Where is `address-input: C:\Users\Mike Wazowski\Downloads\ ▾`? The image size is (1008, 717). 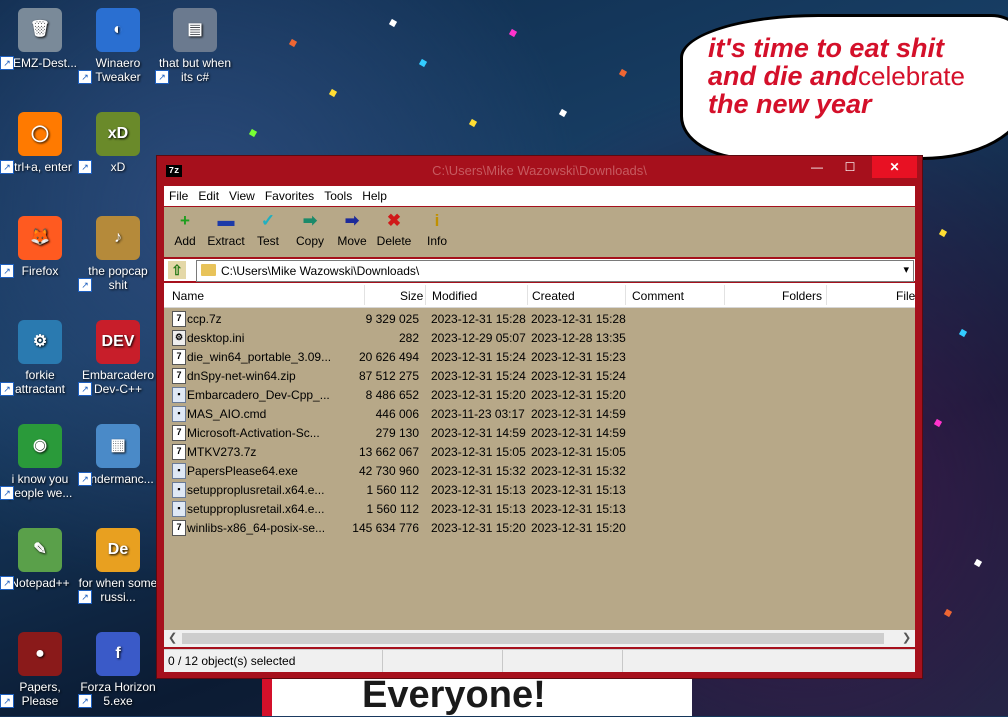 address-input: C:\Users\Mike Wazowski\Downloads\ ▾ is located at coordinates (555, 271).